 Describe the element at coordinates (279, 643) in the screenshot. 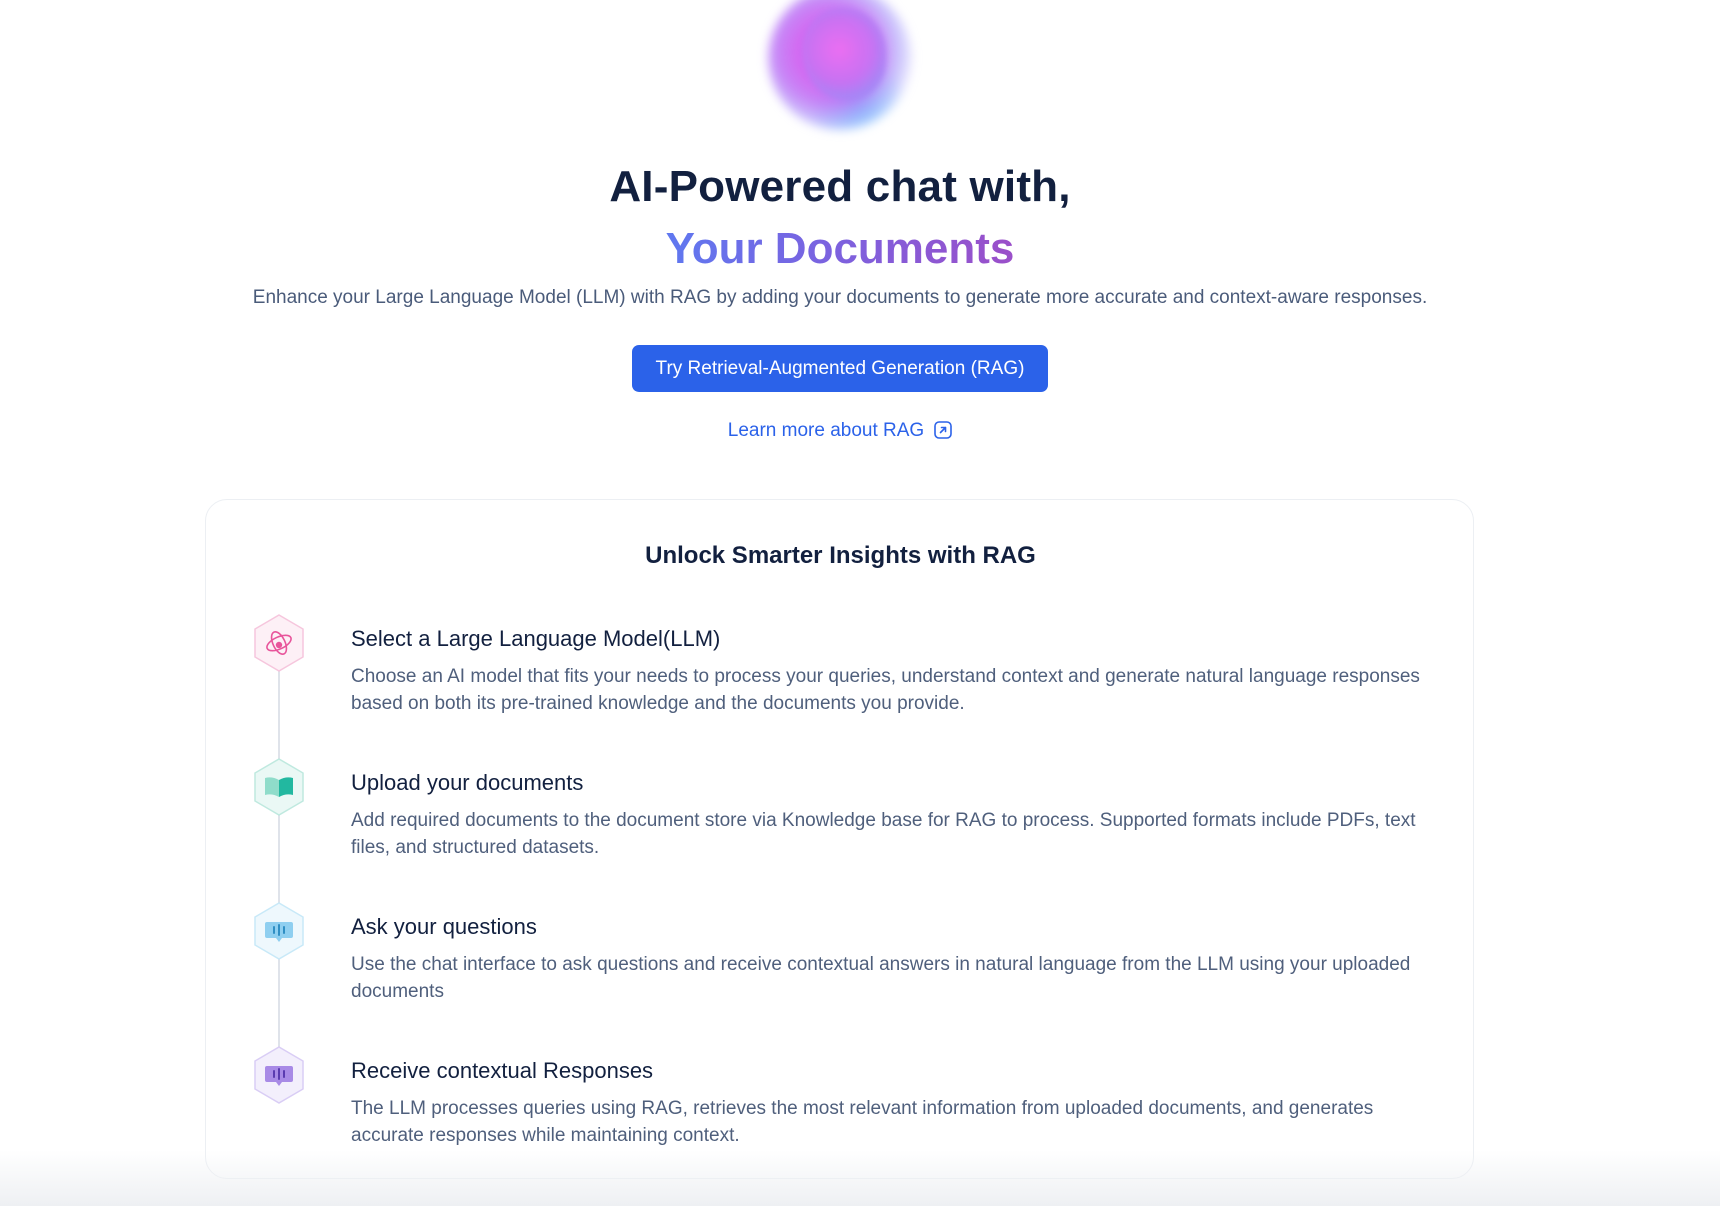

I see `atom-icon` at that location.